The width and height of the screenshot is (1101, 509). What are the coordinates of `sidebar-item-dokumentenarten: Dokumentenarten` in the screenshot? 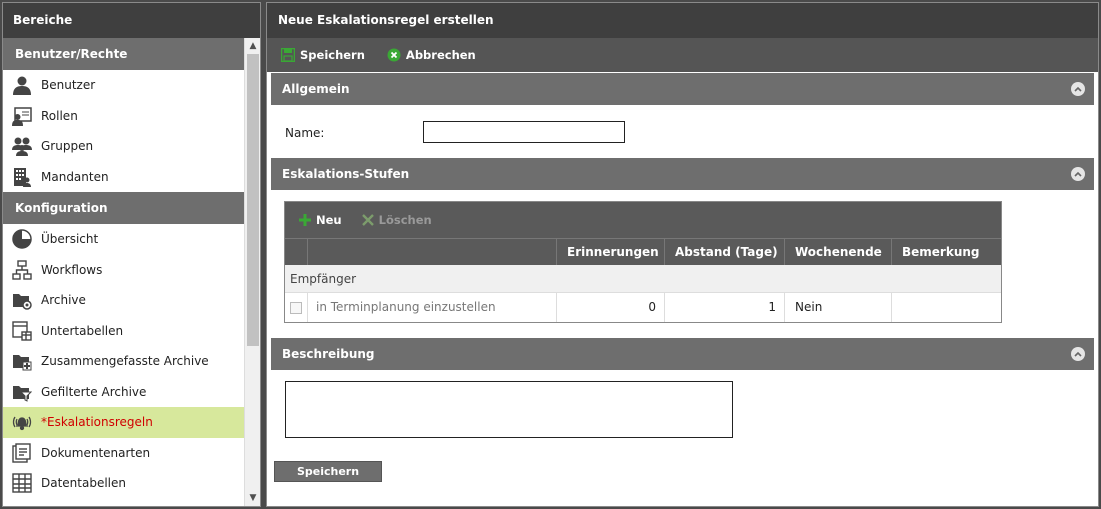 It's located at (123, 453).